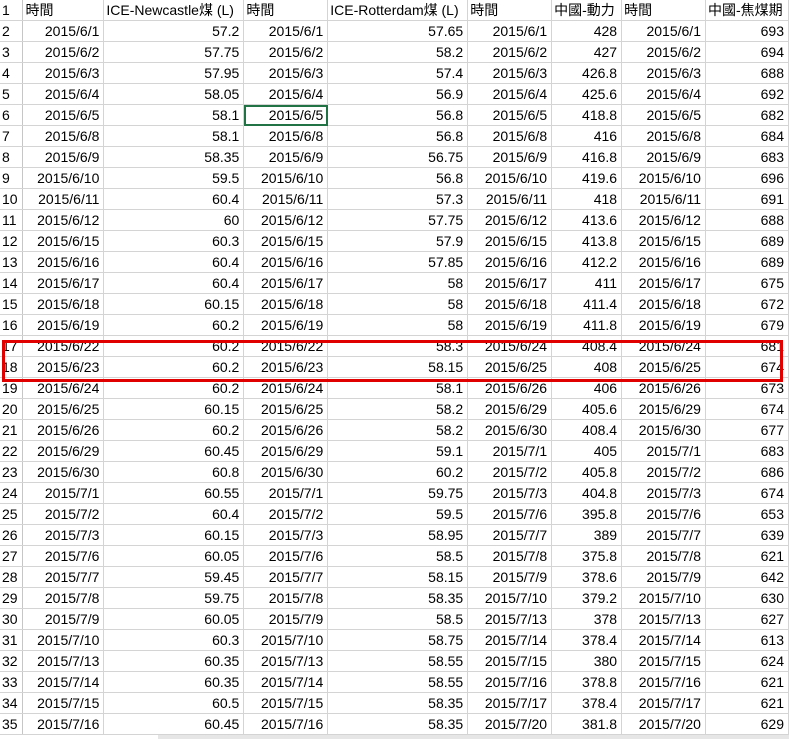  What do you see at coordinates (12, 493) in the screenshot?
I see `row-number: 24` at bounding box center [12, 493].